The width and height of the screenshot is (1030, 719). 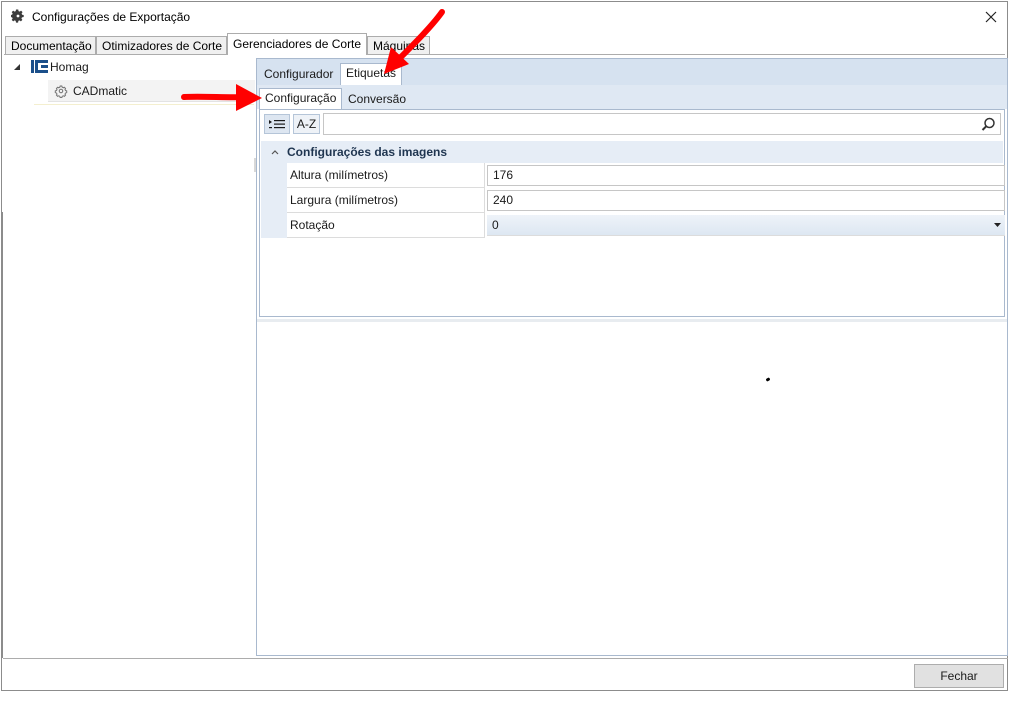 What do you see at coordinates (662, 124) in the screenshot?
I see `property-search-input` at bounding box center [662, 124].